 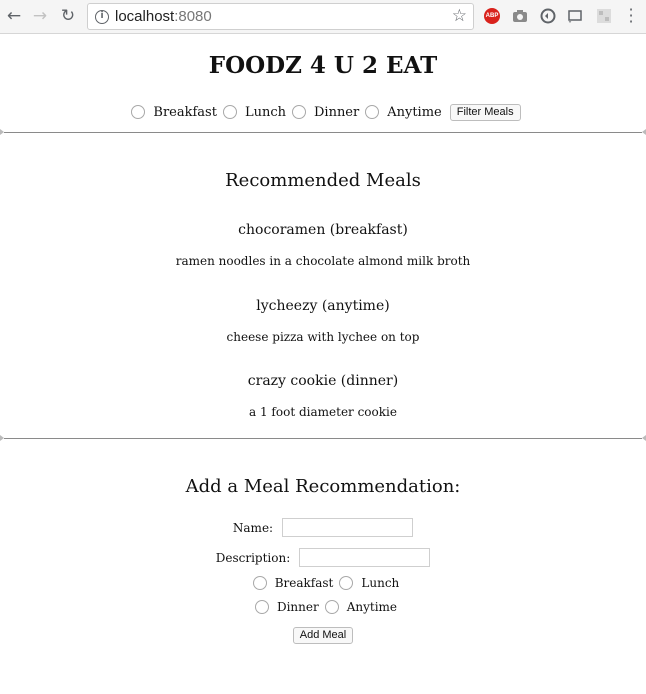 I want to click on sync-extension-icon, so click(x=548, y=16).